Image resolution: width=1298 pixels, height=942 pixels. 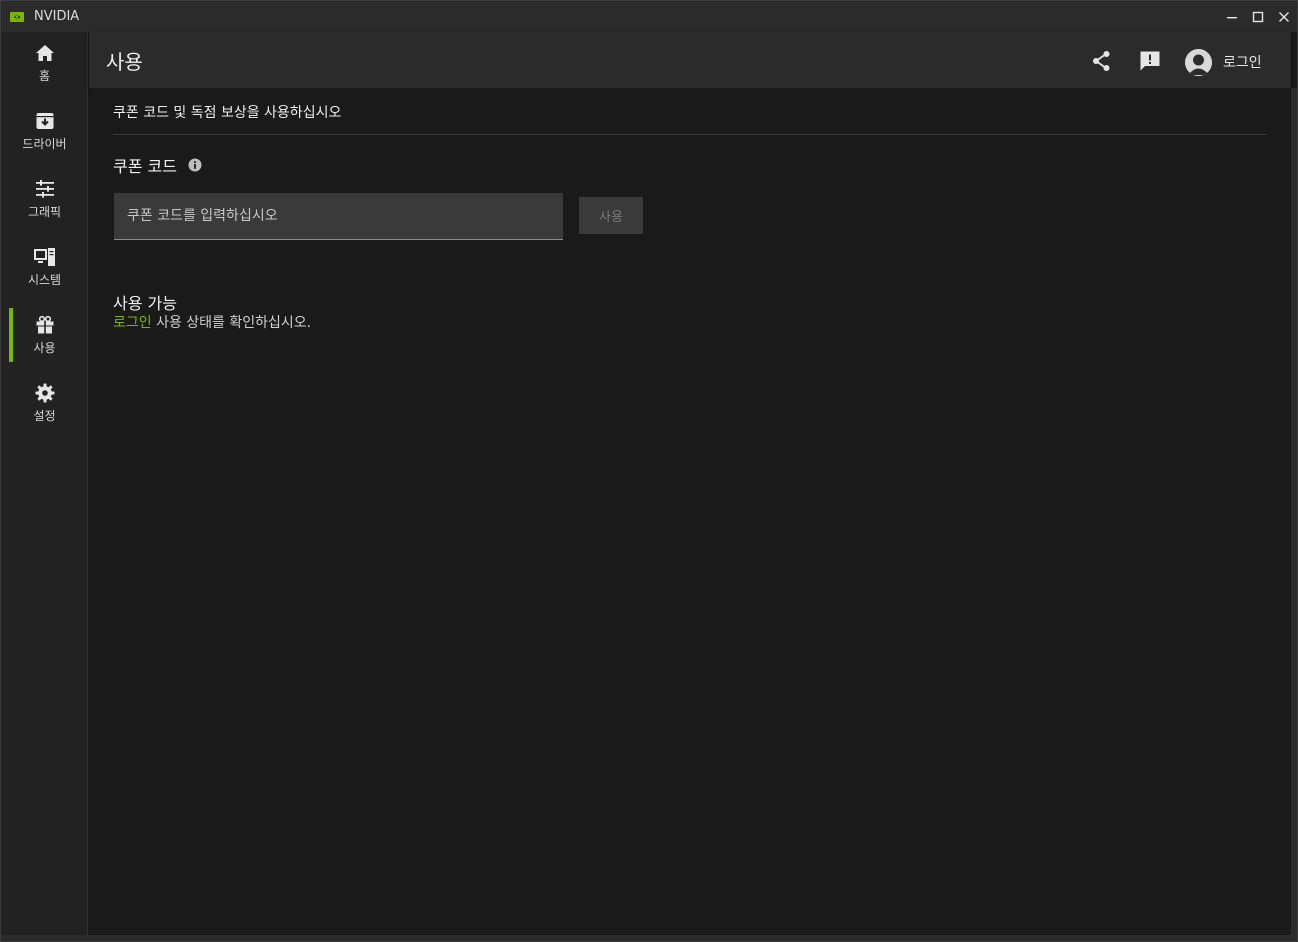 I want to click on sidebar-item-label: 그래픽, so click(x=44, y=212).